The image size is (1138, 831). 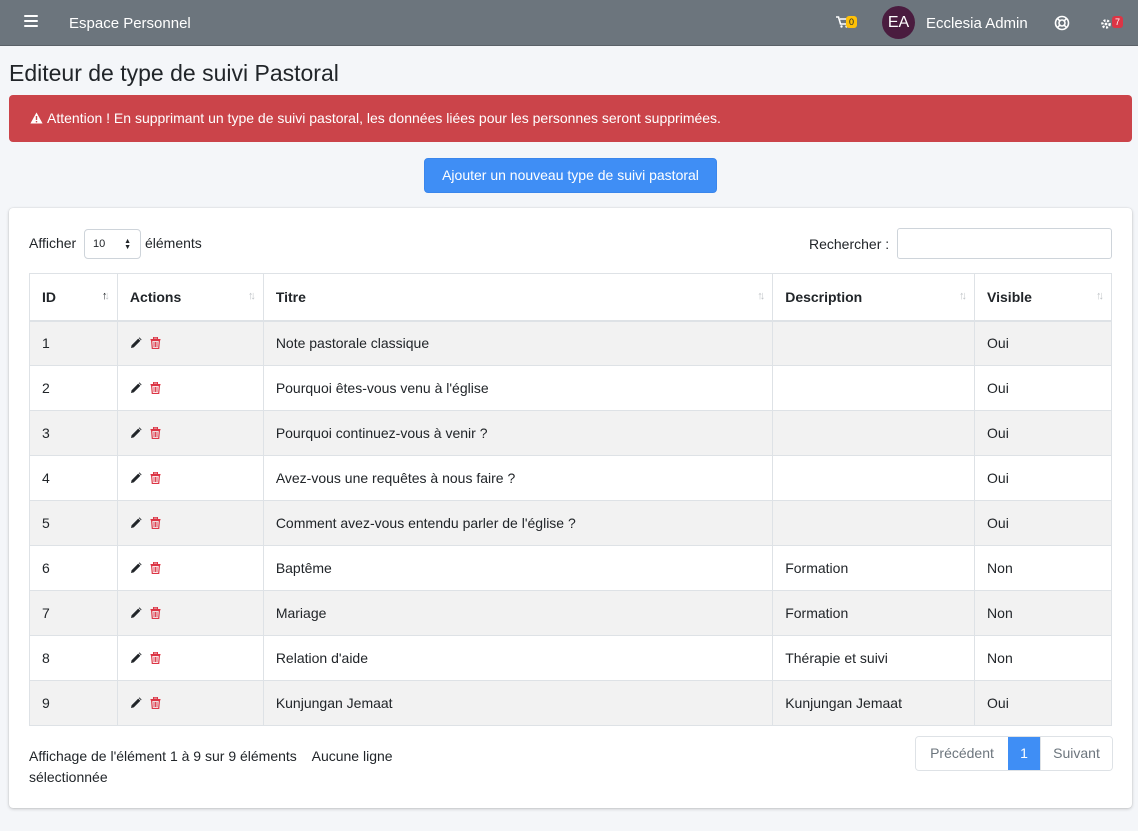 What do you see at coordinates (518, 388) in the screenshot?
I see `cell-titre: Pourquoi êtes-vous venu à l'église` at bounding box center [518, 388].